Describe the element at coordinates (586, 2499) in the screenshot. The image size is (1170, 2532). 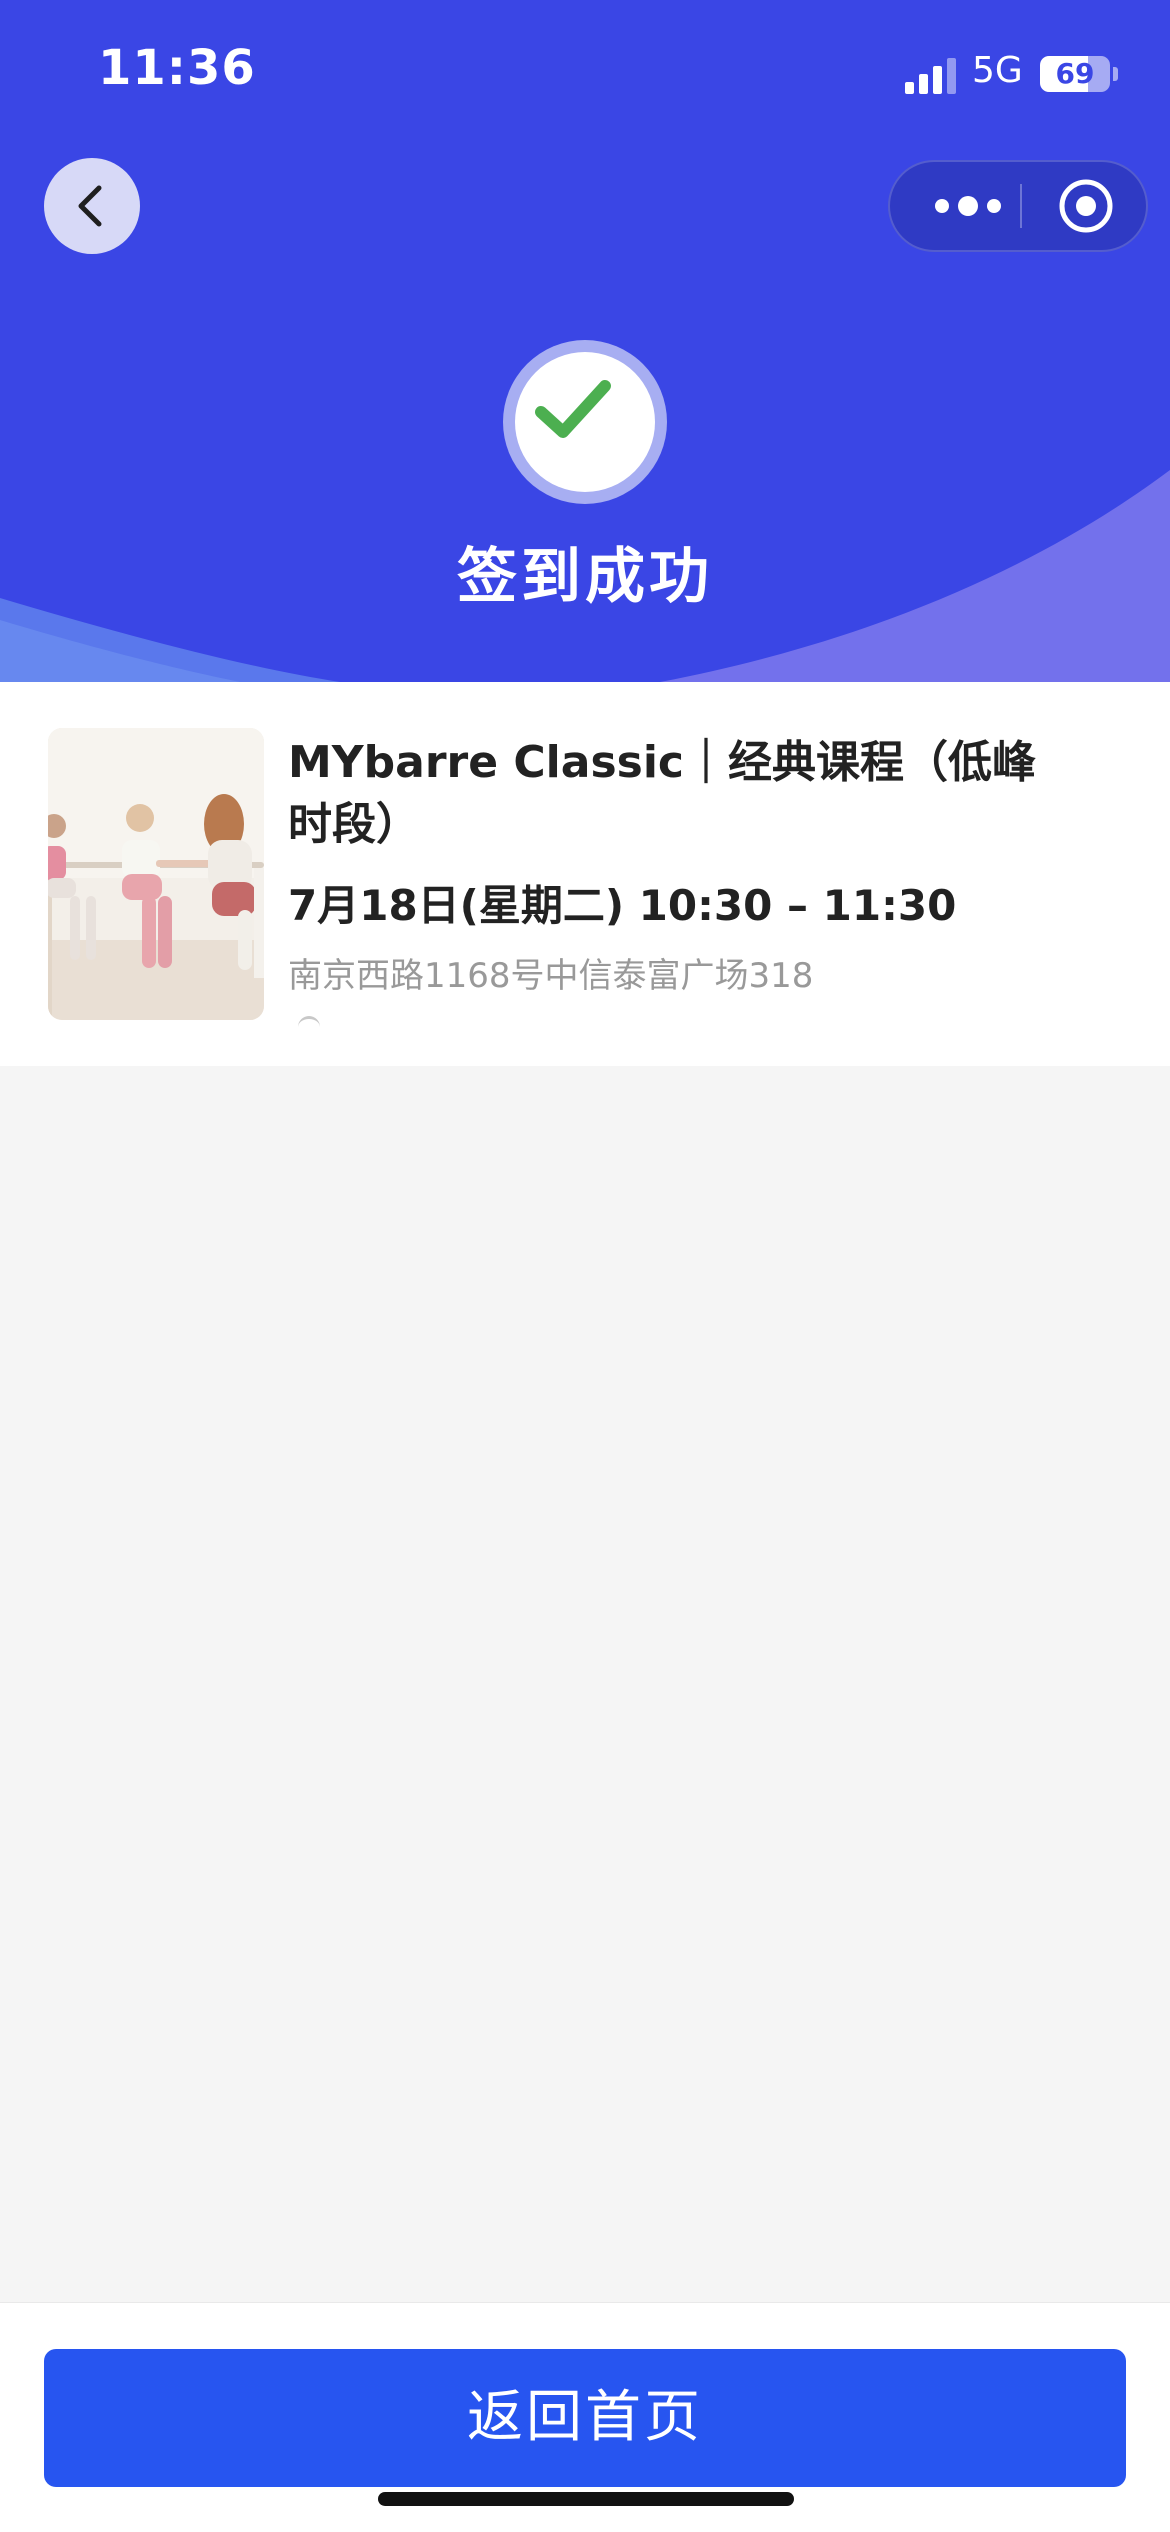
I see `home-indicator` at that location.